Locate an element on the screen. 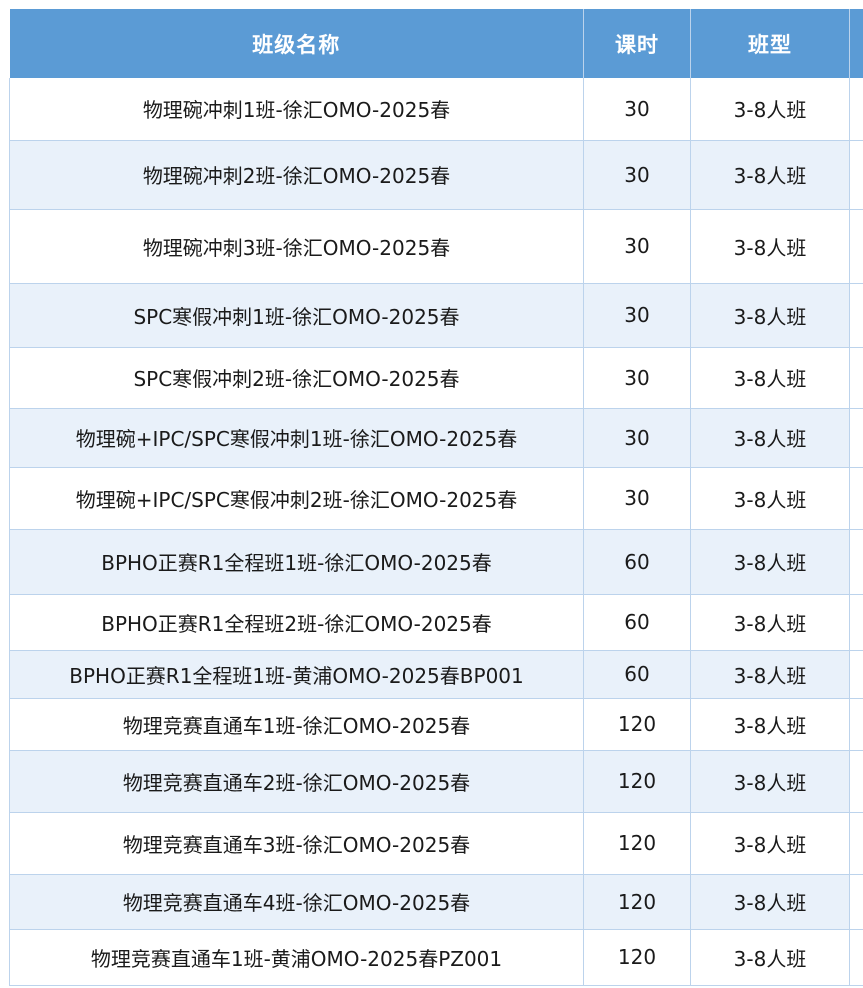 The width and height of the screenshot is (863, 988). table-row: 物理竞赛直通车2班-徐汇OMO-2025春 120 3-8人班 is located at coordinates (436, 781).